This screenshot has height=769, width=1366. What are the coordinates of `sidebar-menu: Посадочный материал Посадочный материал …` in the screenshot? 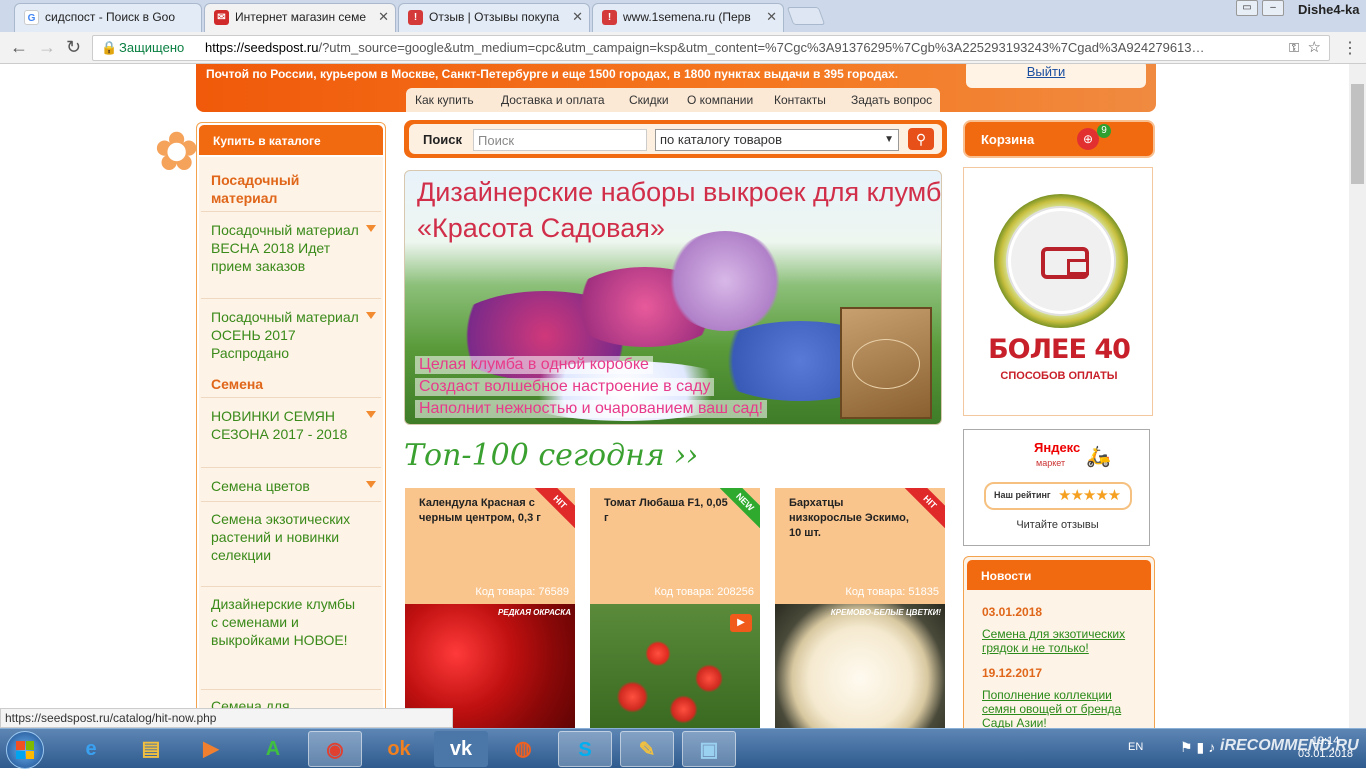 It's located at (291, 442).